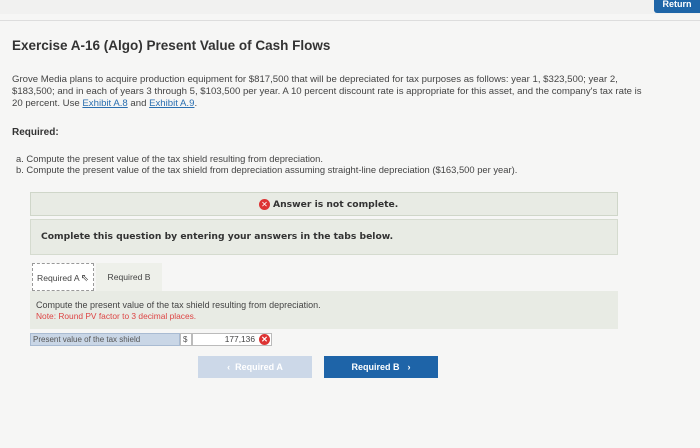 The height and width of the screenshot is (448, 700). What do you see at coordinates (35, 132) in the screenshot?
I see `required-heading: Required:` at bounding box center [35, 132].